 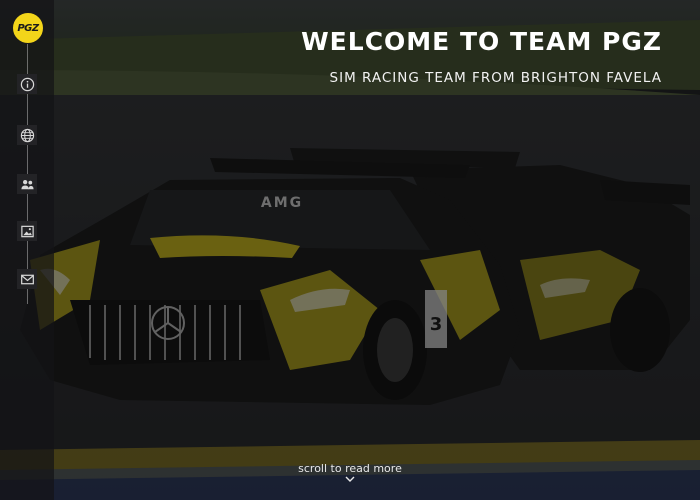 I want to click on page-subtitle: SIM RACING TEAM FROM BRIGHTON FAVELA, so click(x=495, y=78).